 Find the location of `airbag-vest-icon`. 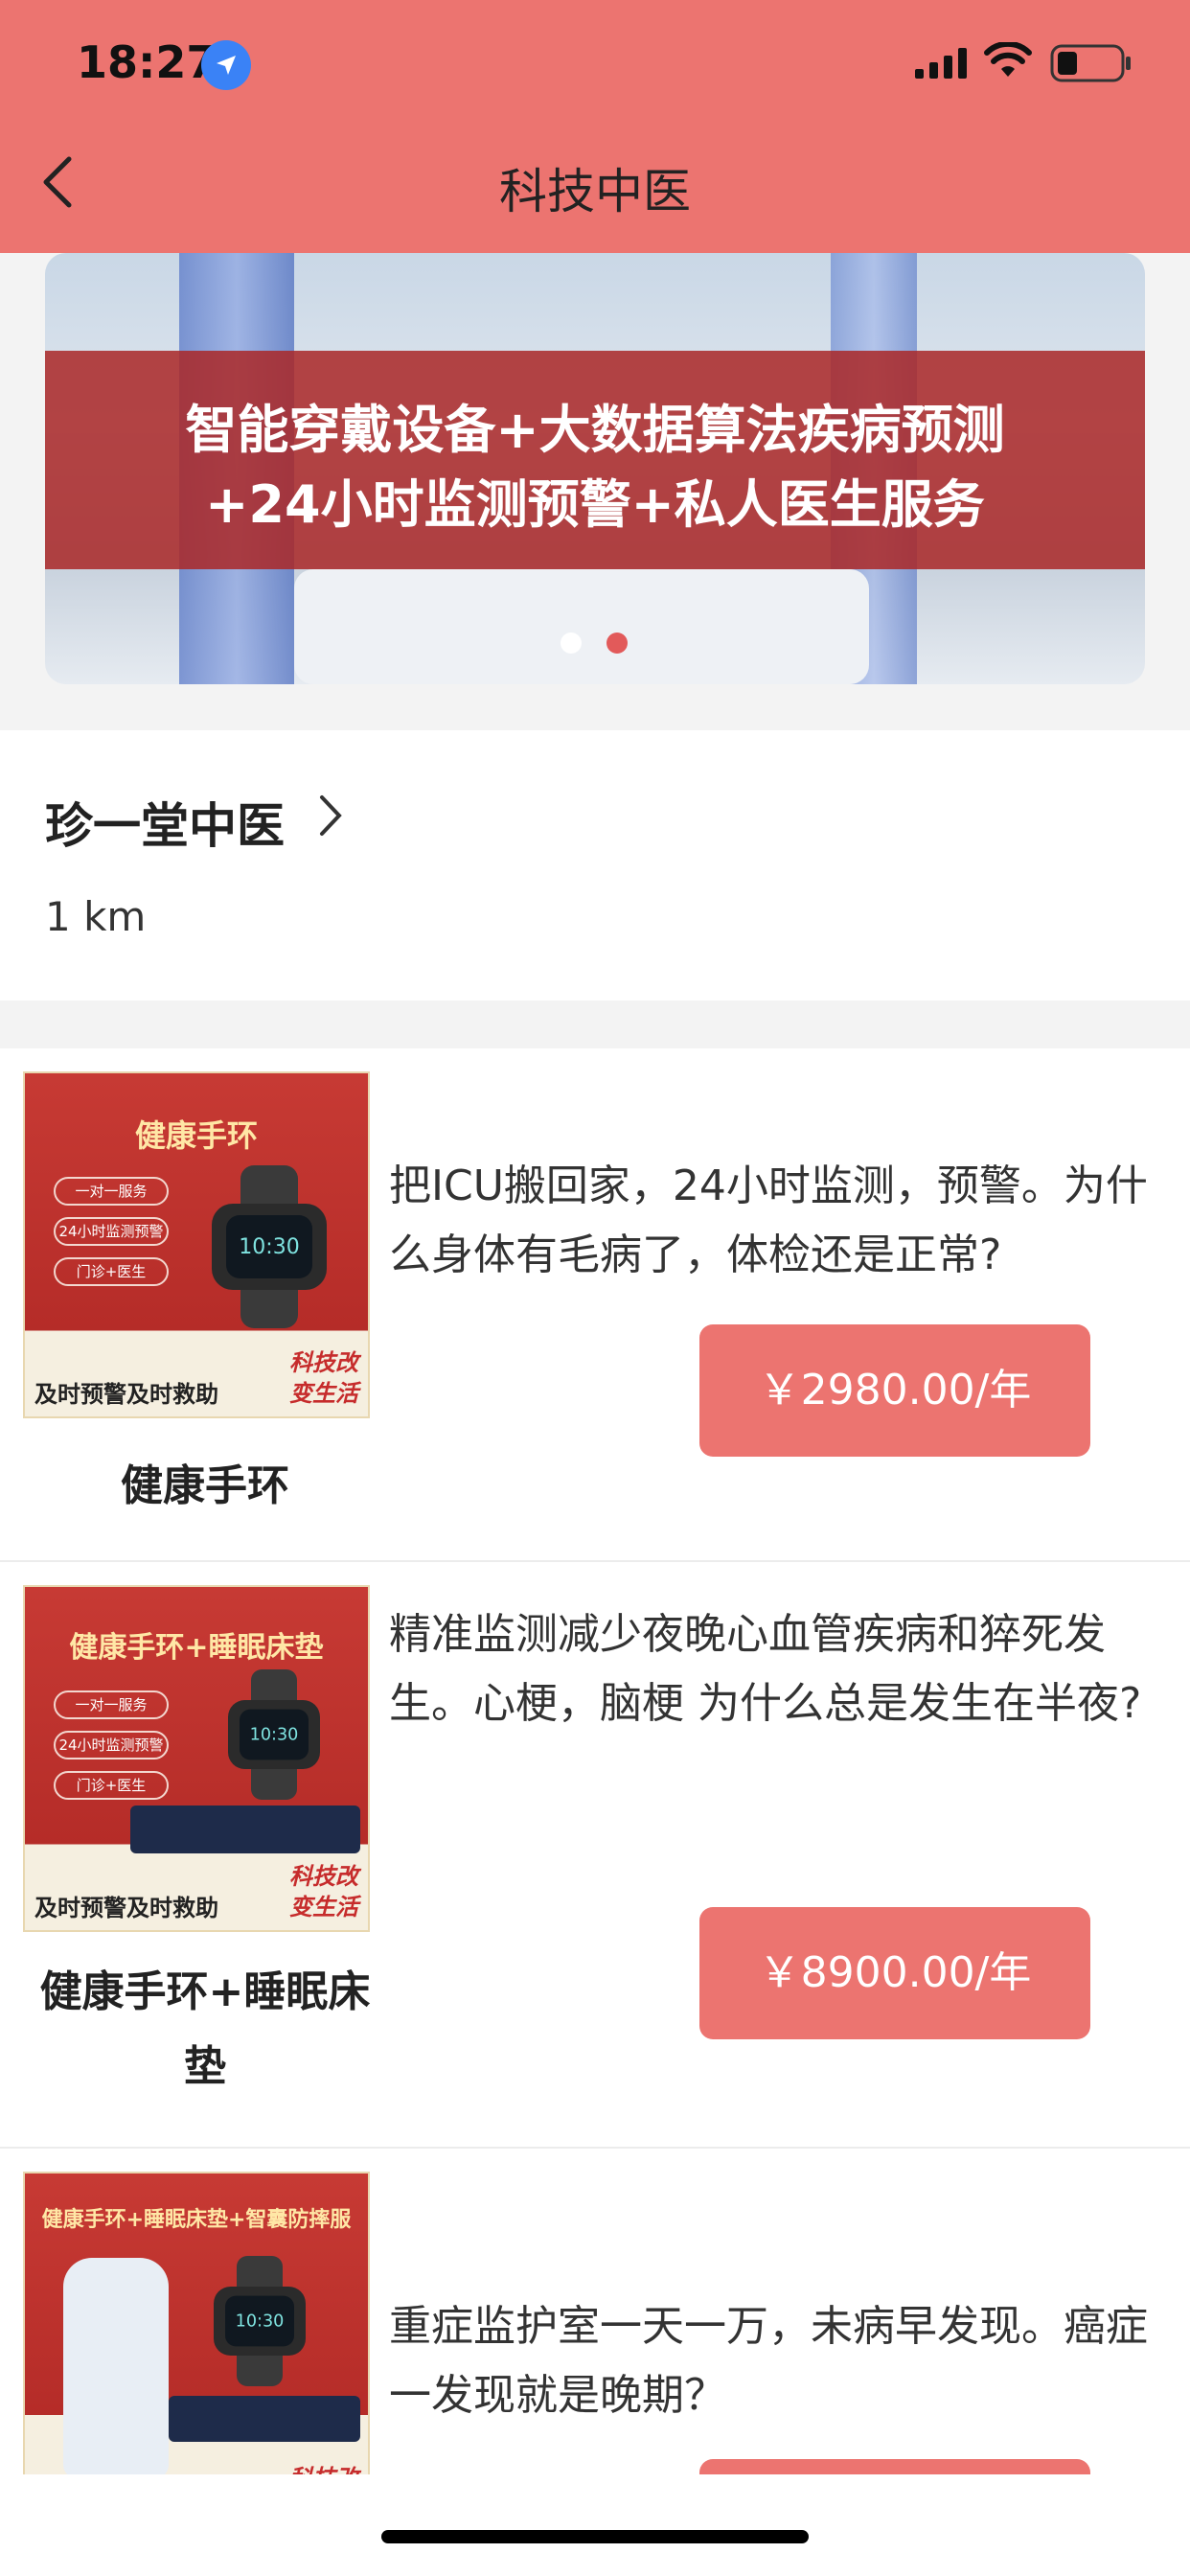

airbag-vest-icon is located at coordinates (116, 2366).